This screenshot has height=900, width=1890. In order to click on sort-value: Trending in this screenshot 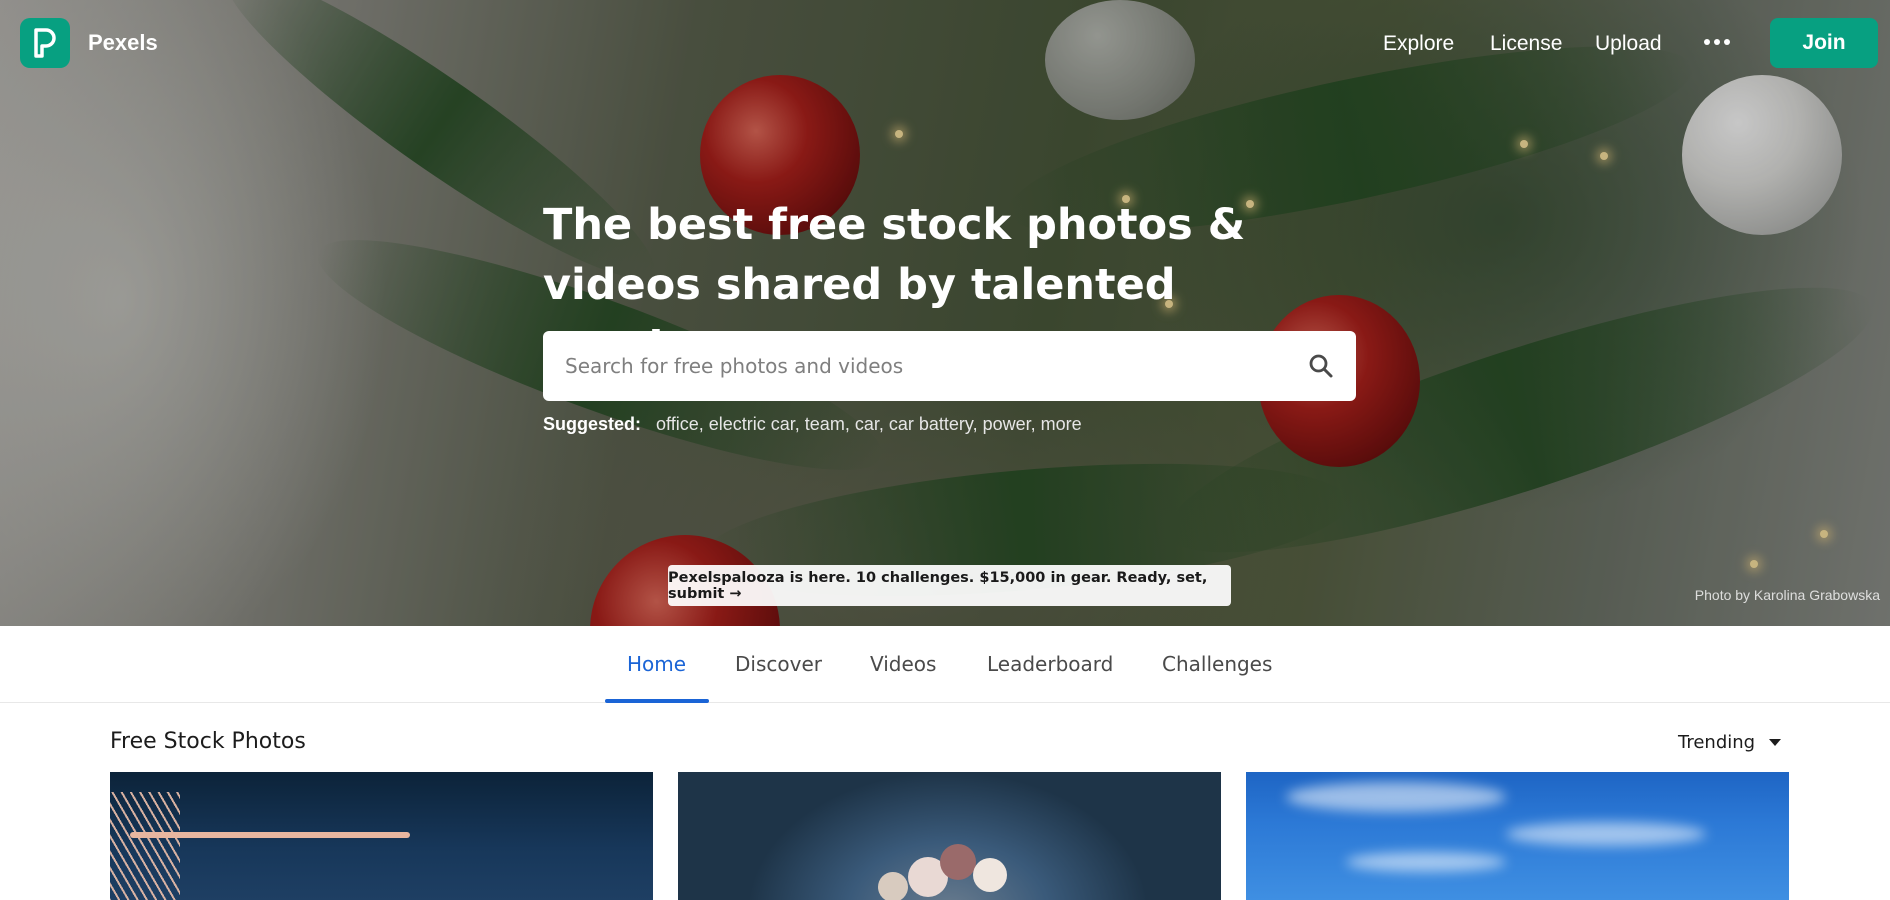, I will do `click(1717, 742)`.